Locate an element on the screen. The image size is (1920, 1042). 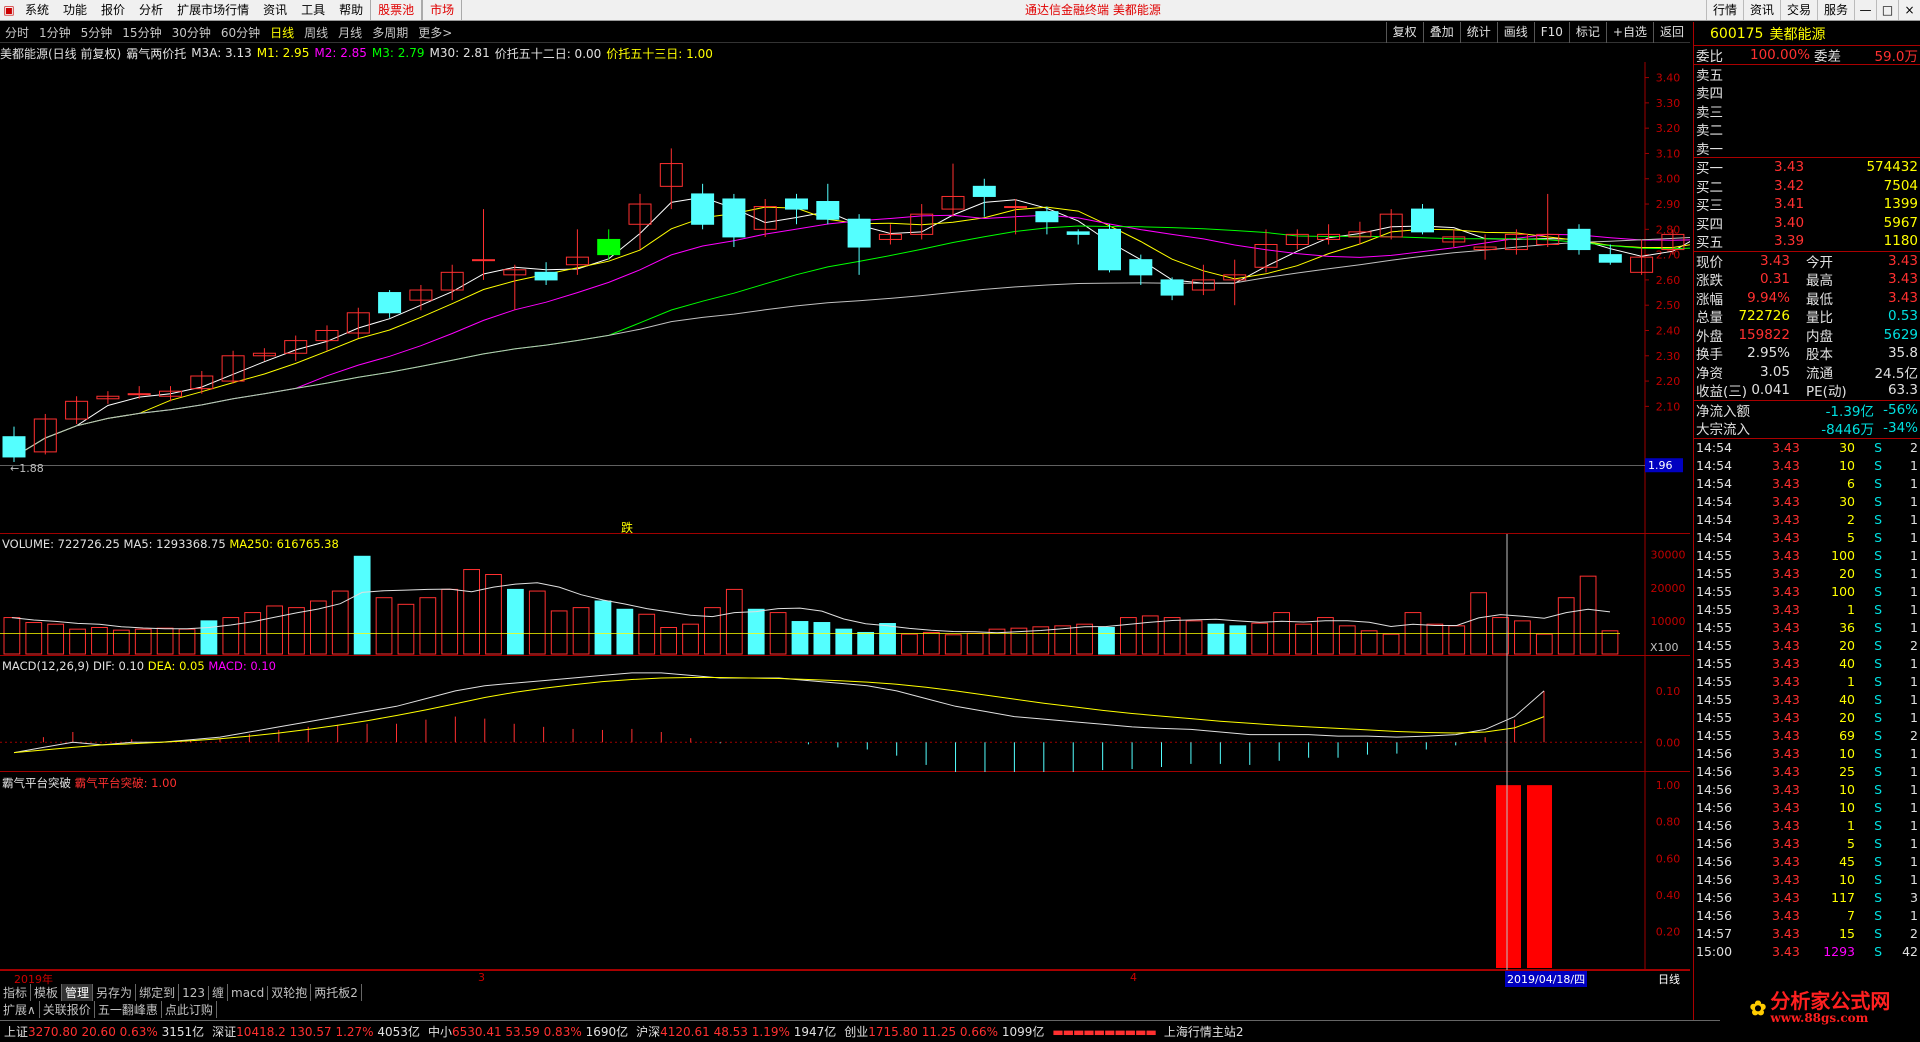
period-weekly: 周线 is located at coordinates (316, 32).